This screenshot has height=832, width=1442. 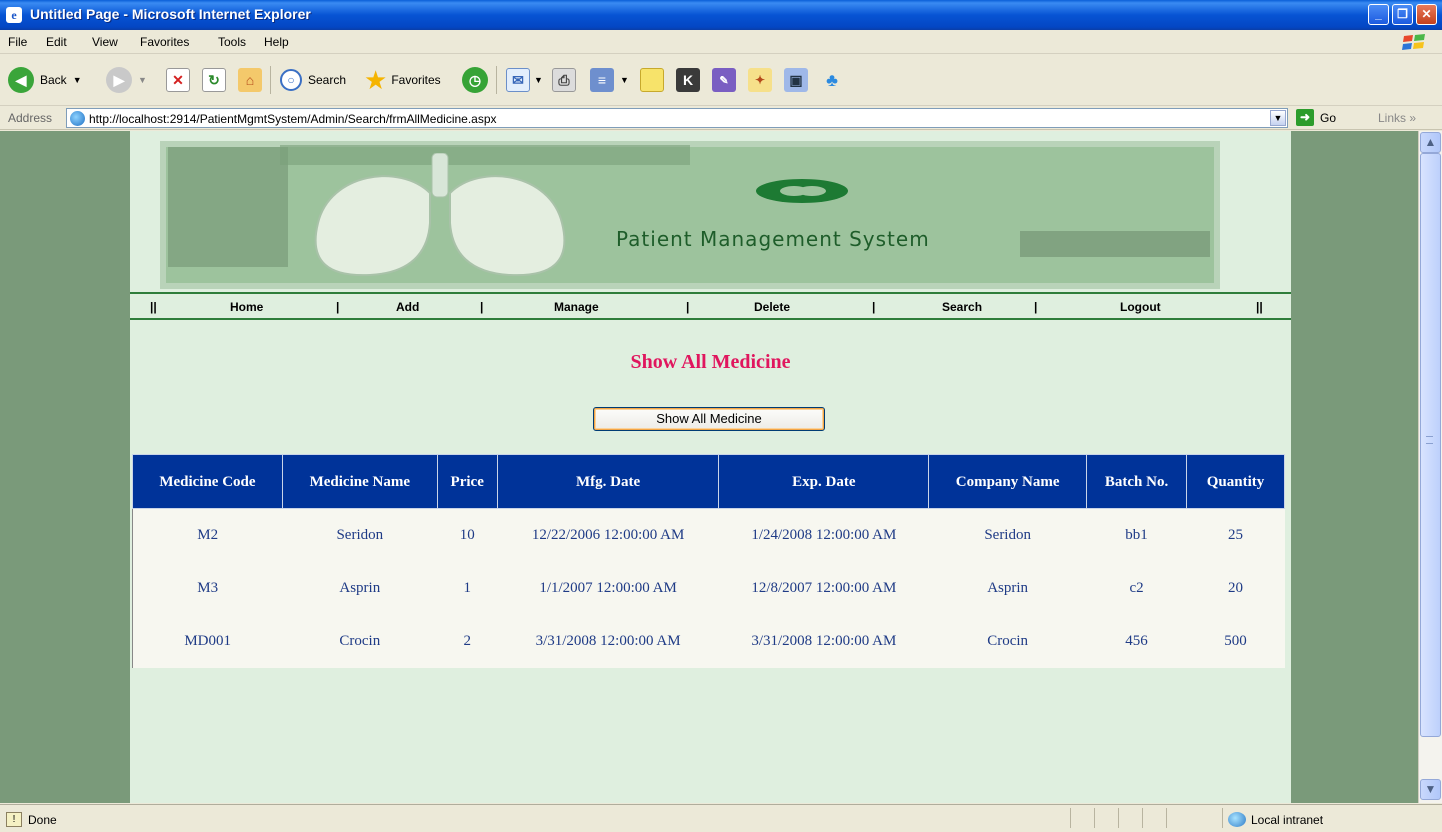 What do you see at coordinates (690, 215) in the screenshot?
I see `site-banner: Patient Management System` at bounding box center [690, 215].